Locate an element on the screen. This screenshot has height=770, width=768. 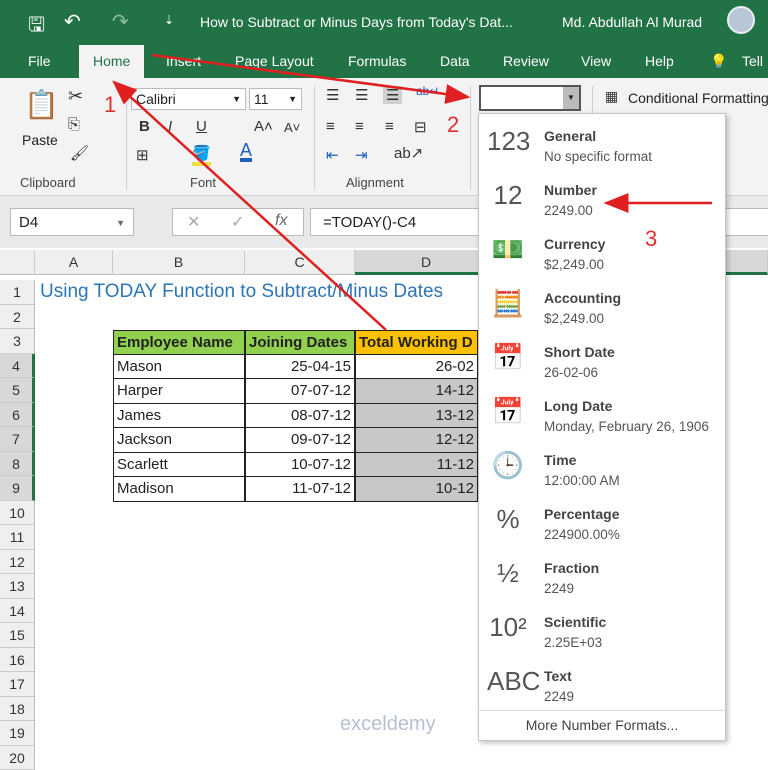
annotation-3: 3 is located at coordinates (651, 239).